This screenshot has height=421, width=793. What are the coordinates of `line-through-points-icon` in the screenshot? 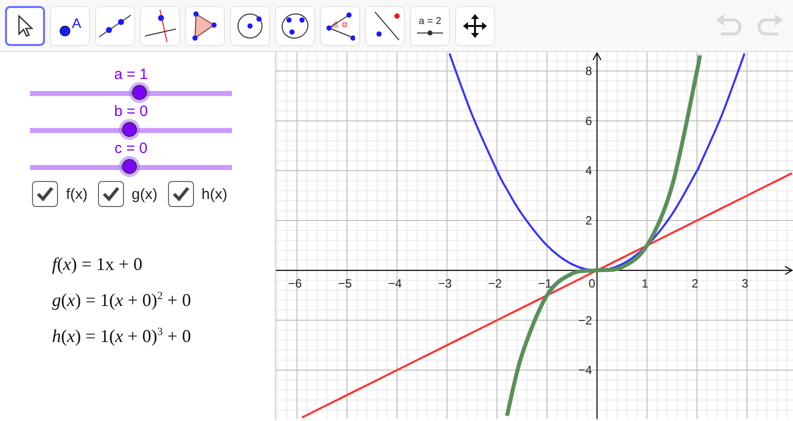 It's located at (115, 25).